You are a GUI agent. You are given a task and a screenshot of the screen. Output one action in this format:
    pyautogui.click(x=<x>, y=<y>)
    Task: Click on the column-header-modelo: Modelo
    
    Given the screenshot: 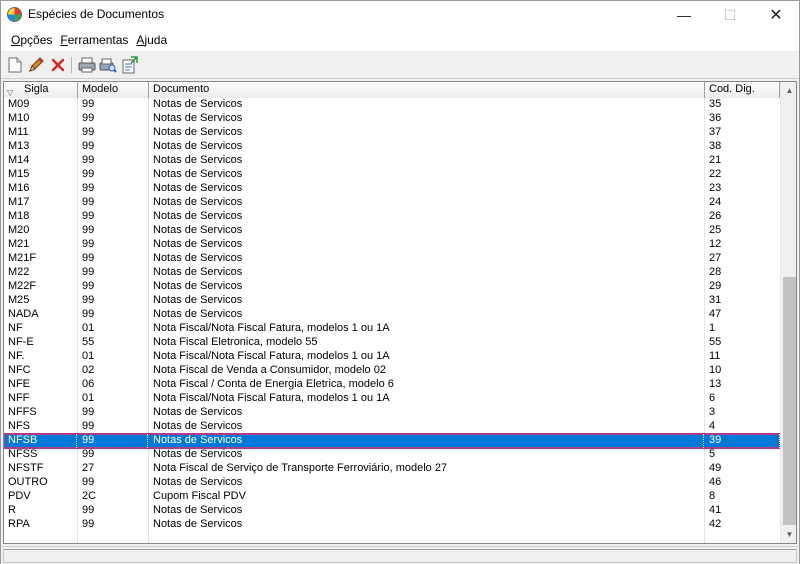 What is the action you would take?
    pyautogui.click(x=113, y=90)
    